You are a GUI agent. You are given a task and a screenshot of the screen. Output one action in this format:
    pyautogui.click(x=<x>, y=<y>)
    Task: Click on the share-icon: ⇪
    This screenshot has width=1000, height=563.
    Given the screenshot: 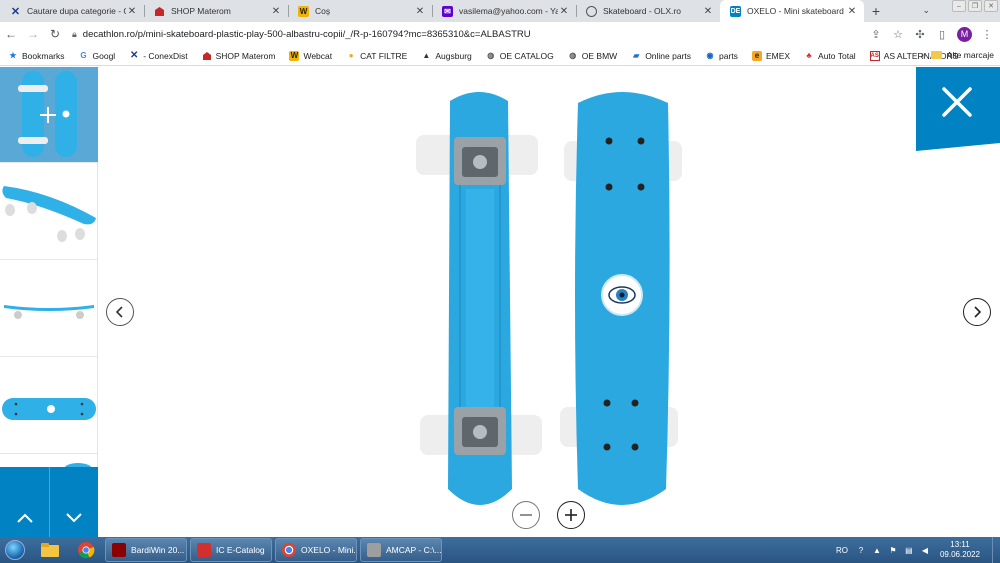 What is the action you would take?
    pyautogui.click(x=876, y=34)
    